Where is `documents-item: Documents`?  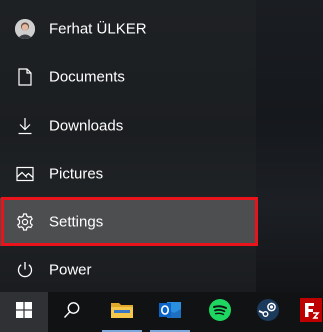
documents-item: Documents is located at coordinates (128, 77).